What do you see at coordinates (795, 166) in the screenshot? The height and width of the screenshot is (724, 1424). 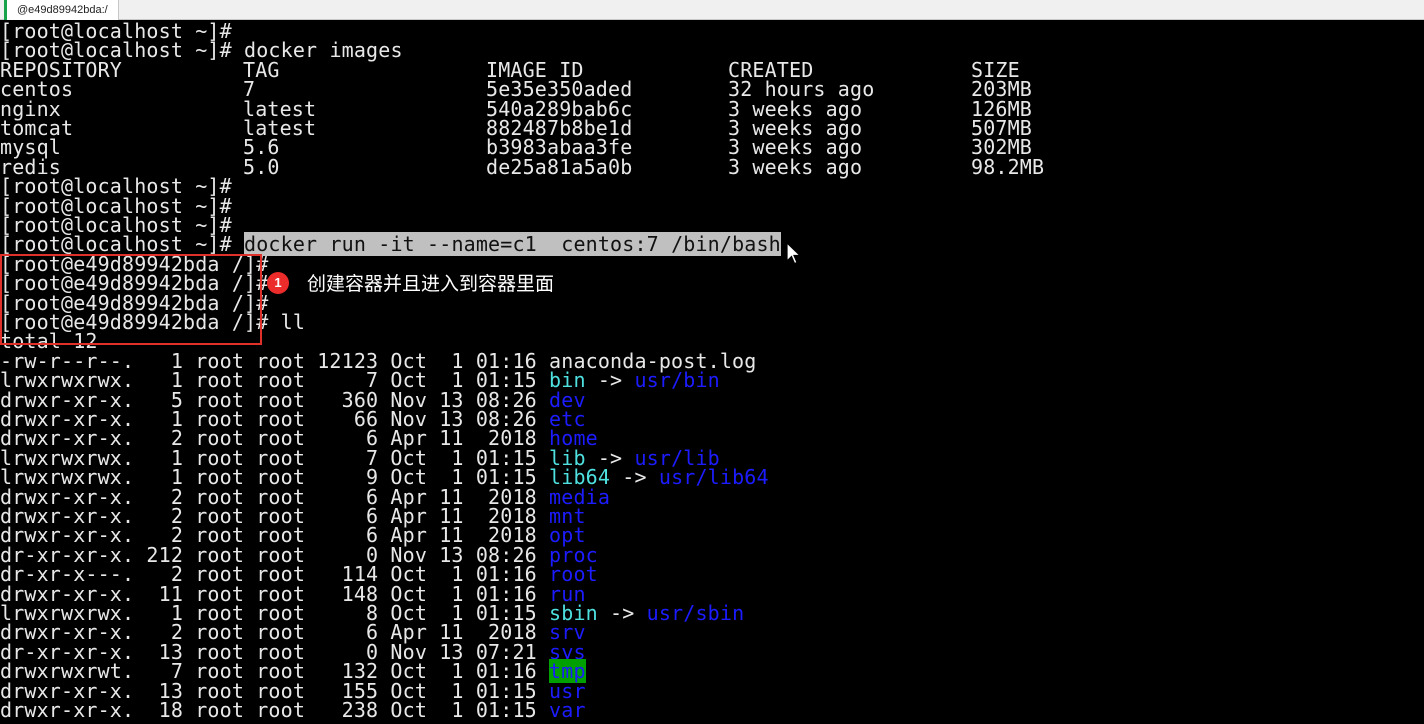 I see `image-cell-col-3: 3 weeks ago` at bounding box center [795, 166].